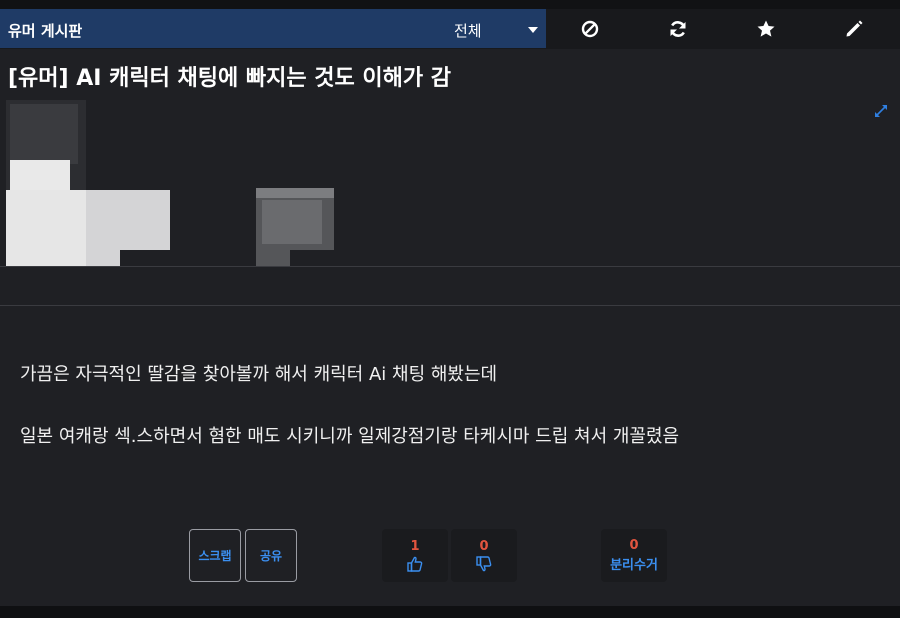  I want to click on downvote-count: 0, so click(484, 546).